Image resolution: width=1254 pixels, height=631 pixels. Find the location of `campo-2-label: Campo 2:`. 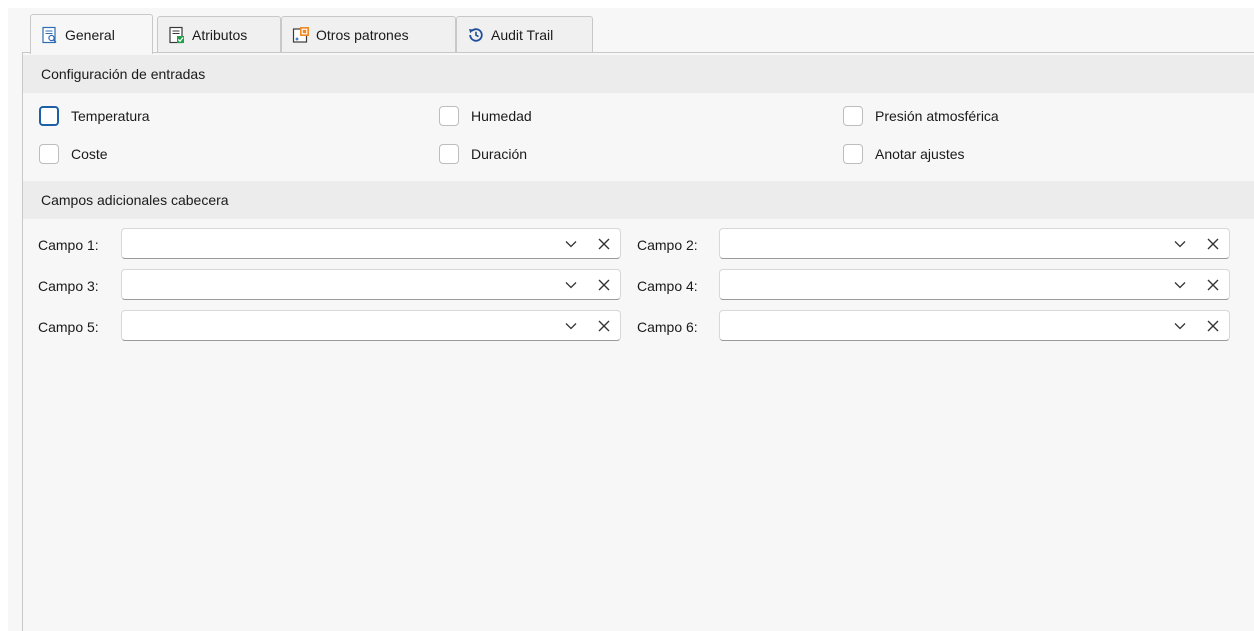

campo-2-label: Campo 2: is located at coordinates (667, 245).